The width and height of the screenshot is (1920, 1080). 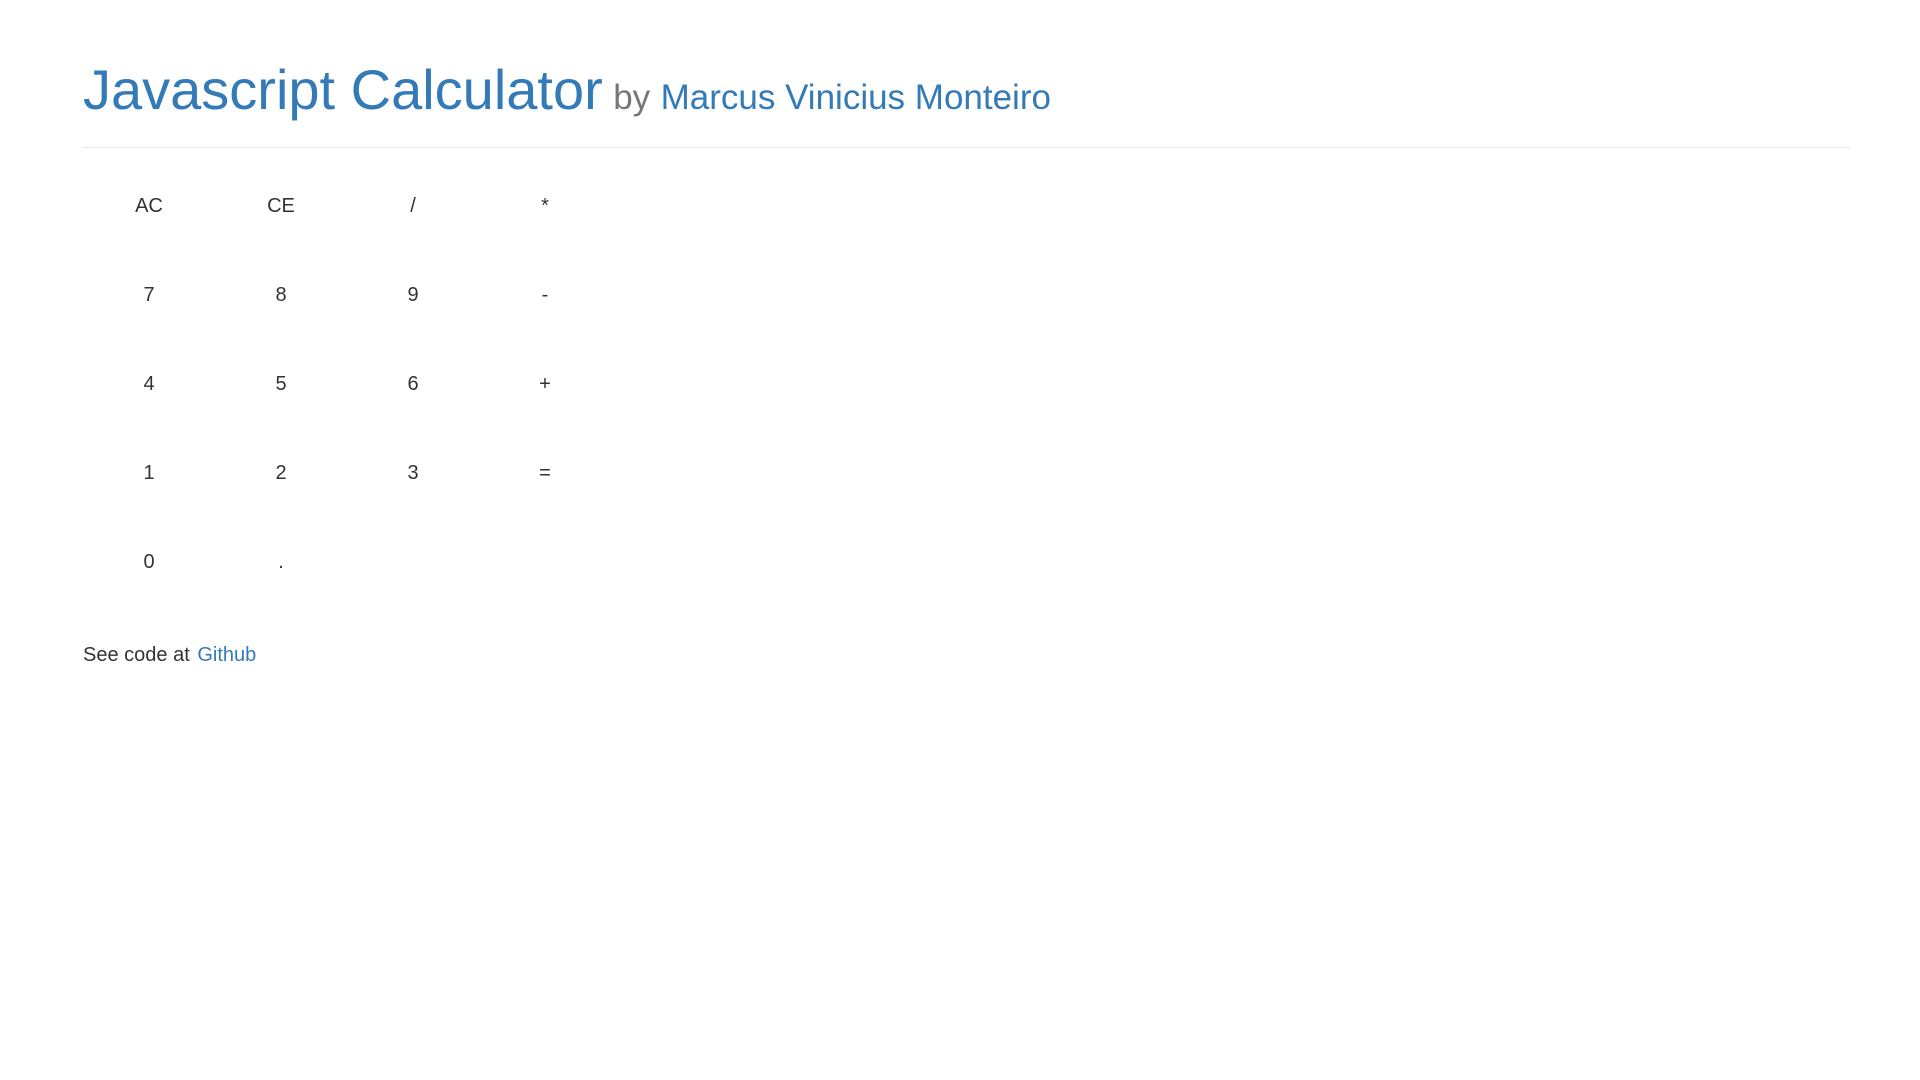 What do you see at coordinates (281, 206) in the screenshot?
I see `clear-entry-button: CE` at bounding box center [281, 206].